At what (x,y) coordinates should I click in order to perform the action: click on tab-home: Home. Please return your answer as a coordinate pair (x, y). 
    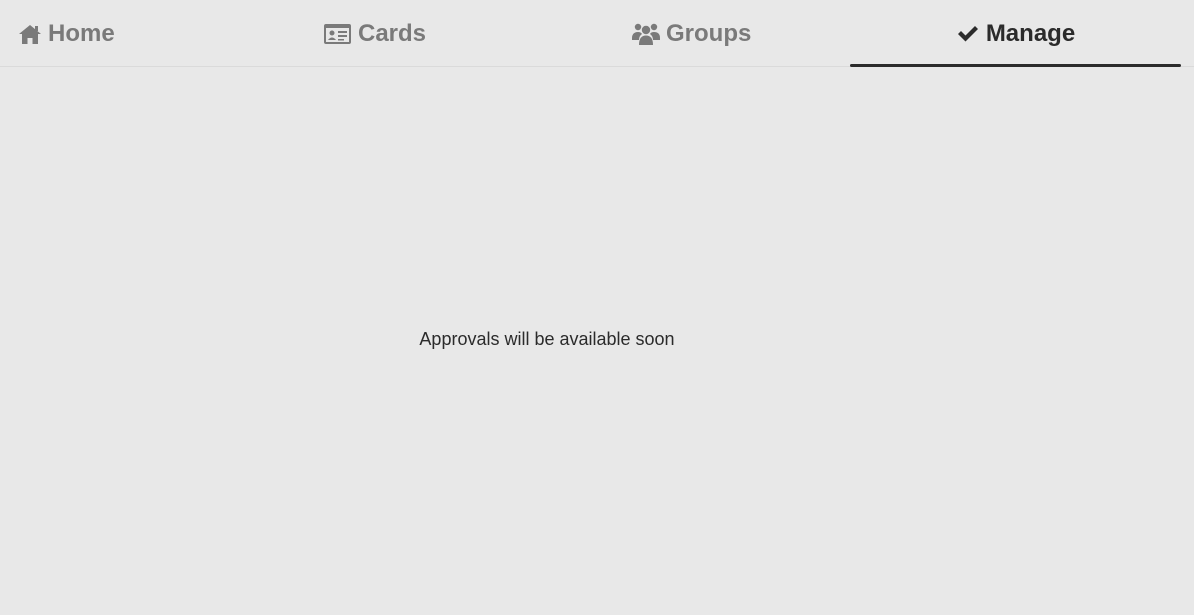
    Looking at the image, I should click on (118, 33).